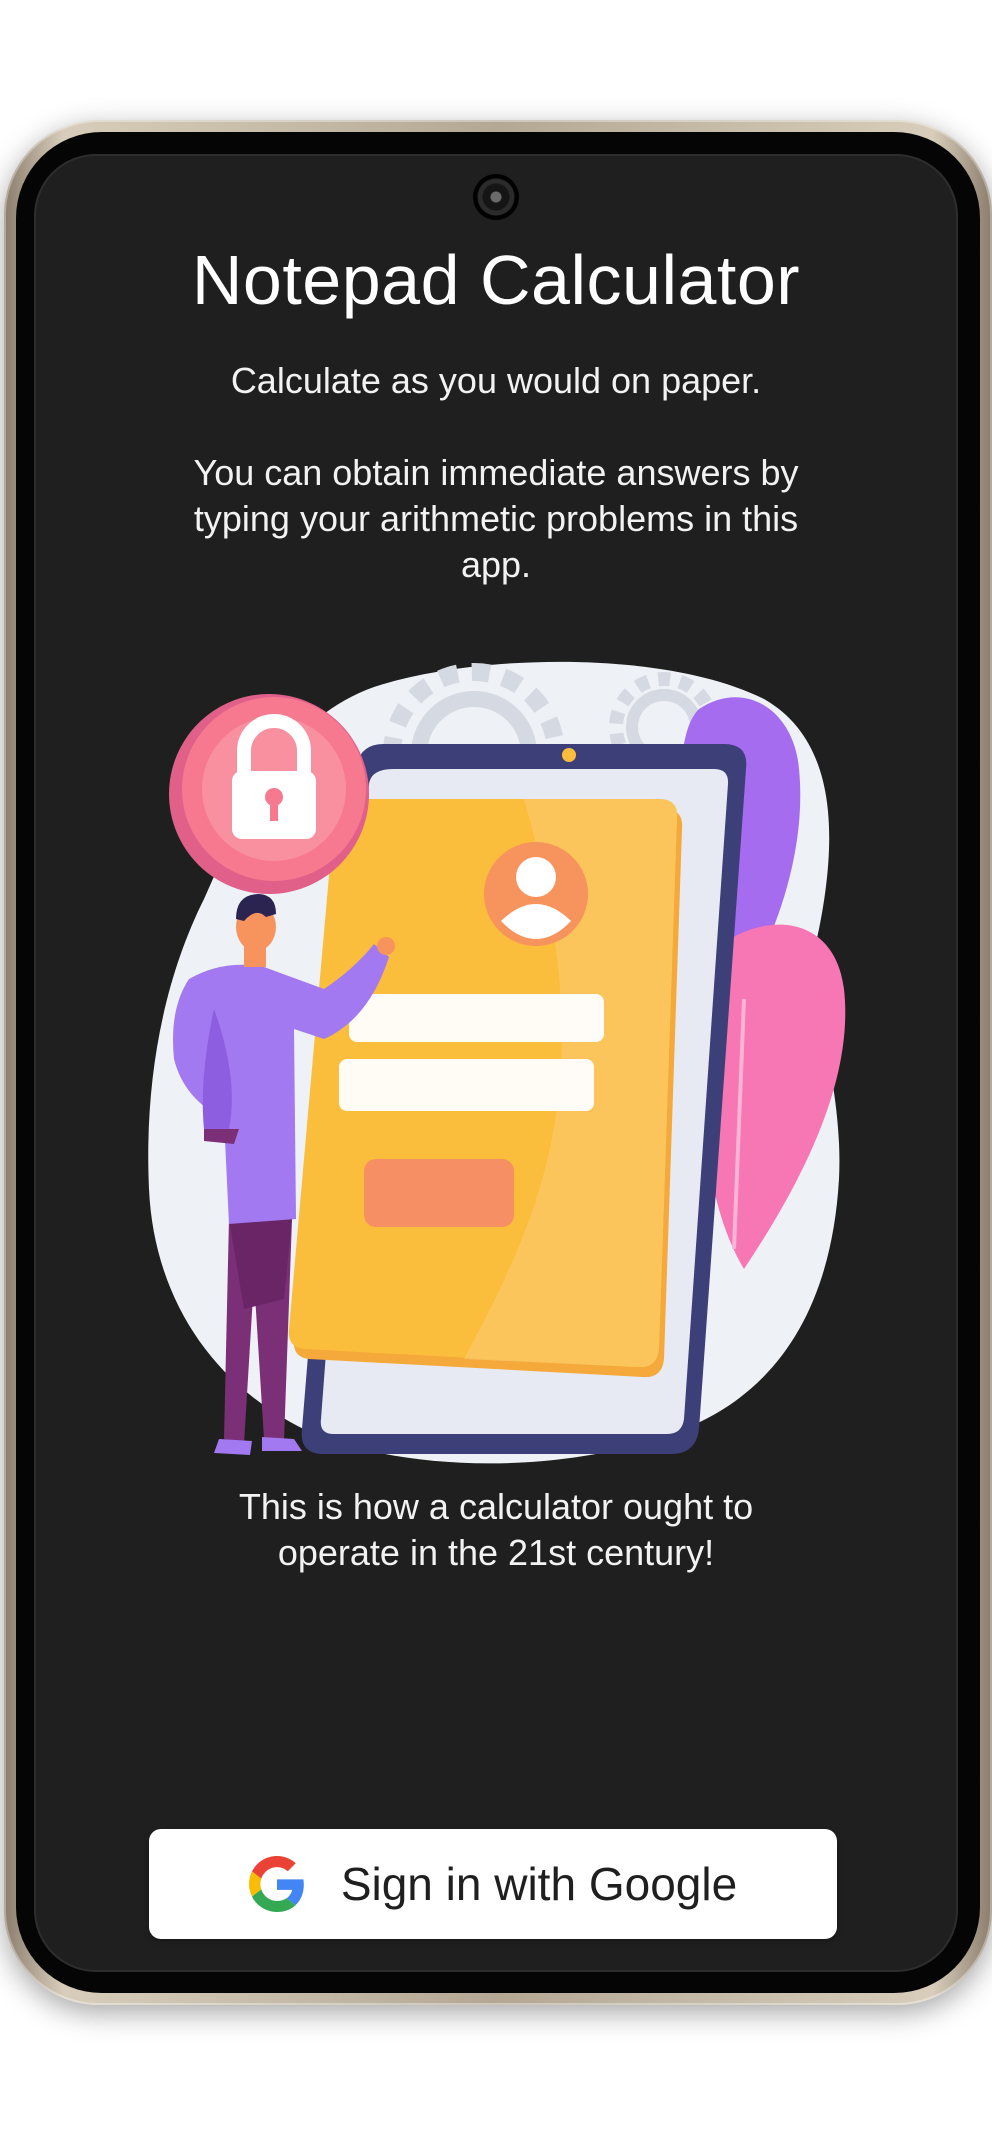 The width and height of the screenshot is (992, 2135). I want to click on username-field-graphic, so click(476, 1018).